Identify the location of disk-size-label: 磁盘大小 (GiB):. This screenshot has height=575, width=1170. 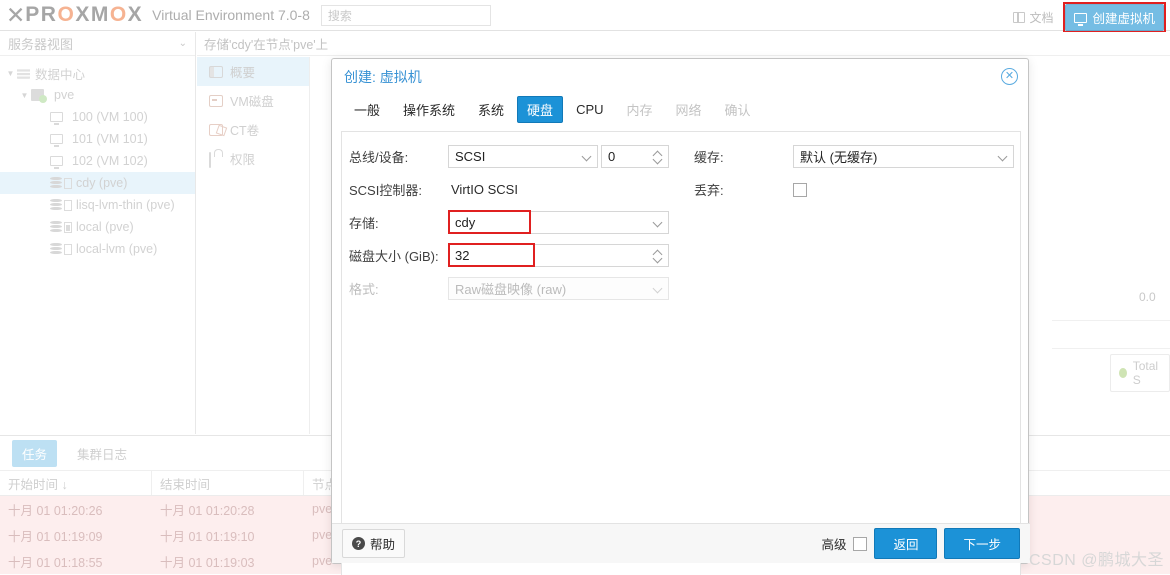
(394, 256).